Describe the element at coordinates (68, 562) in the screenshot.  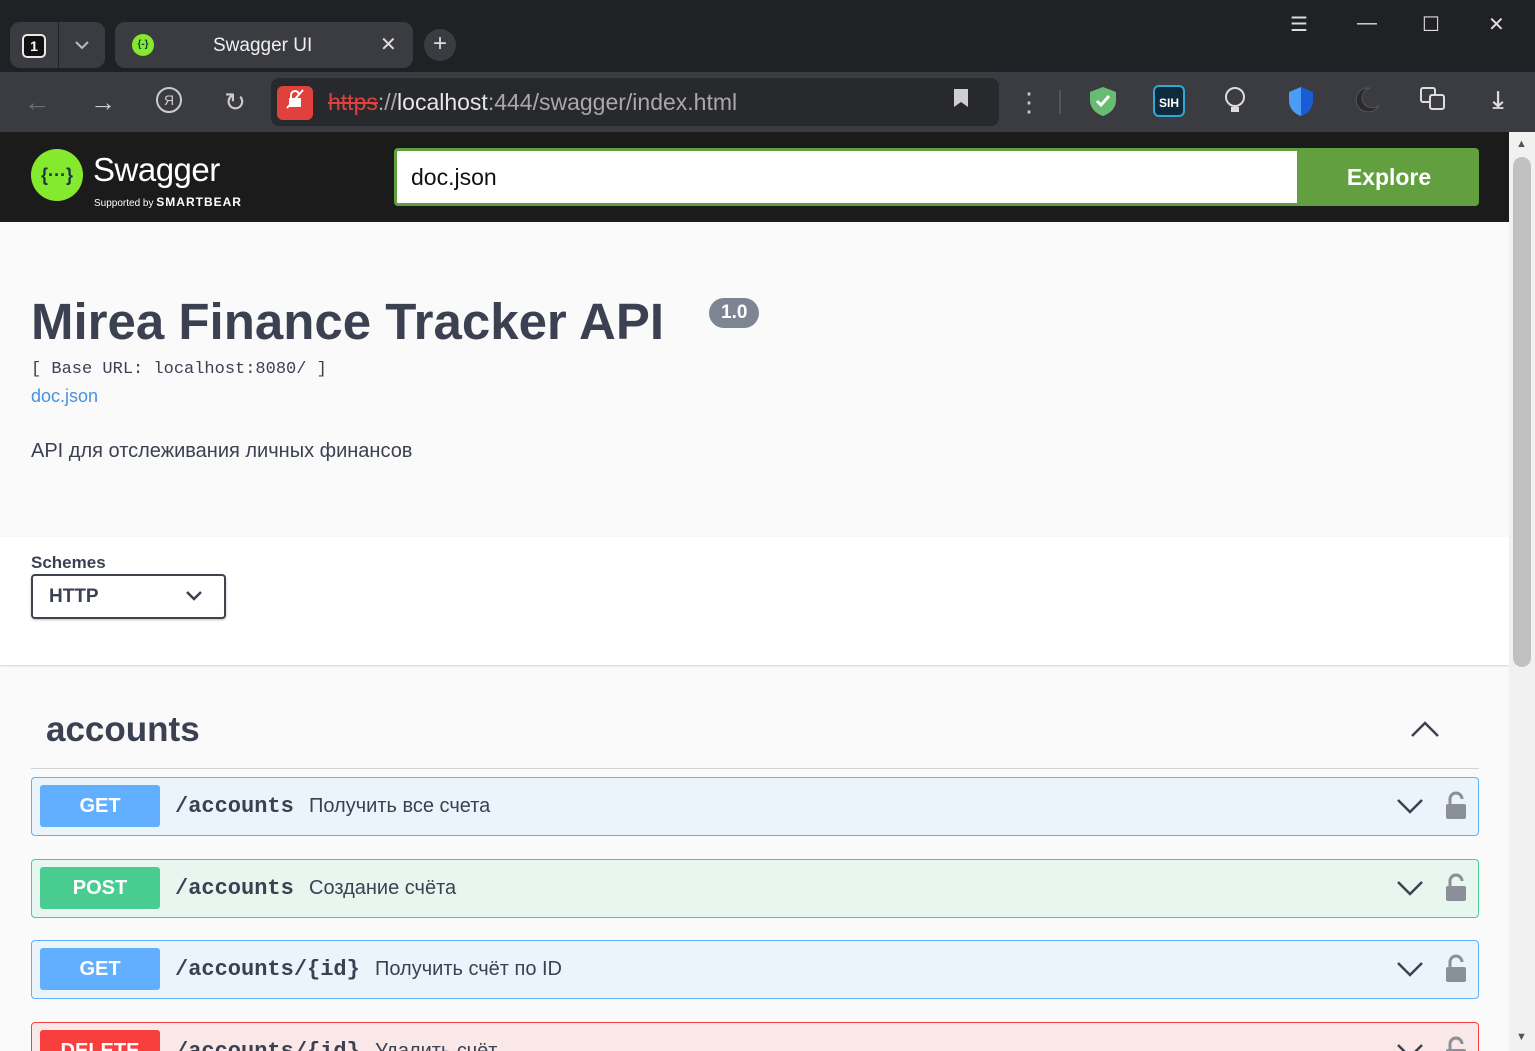
I see `schemes-label: Schemes` at that location.